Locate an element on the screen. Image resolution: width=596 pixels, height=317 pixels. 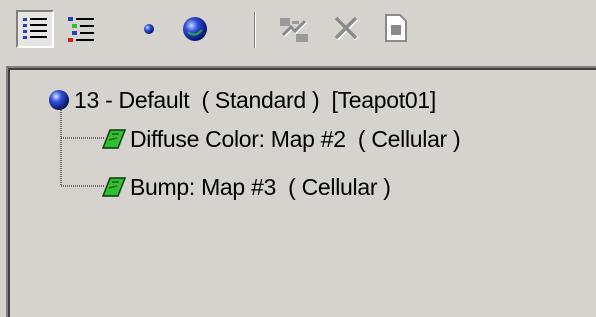
pick-material-icon is located at coordinates (294, 30).